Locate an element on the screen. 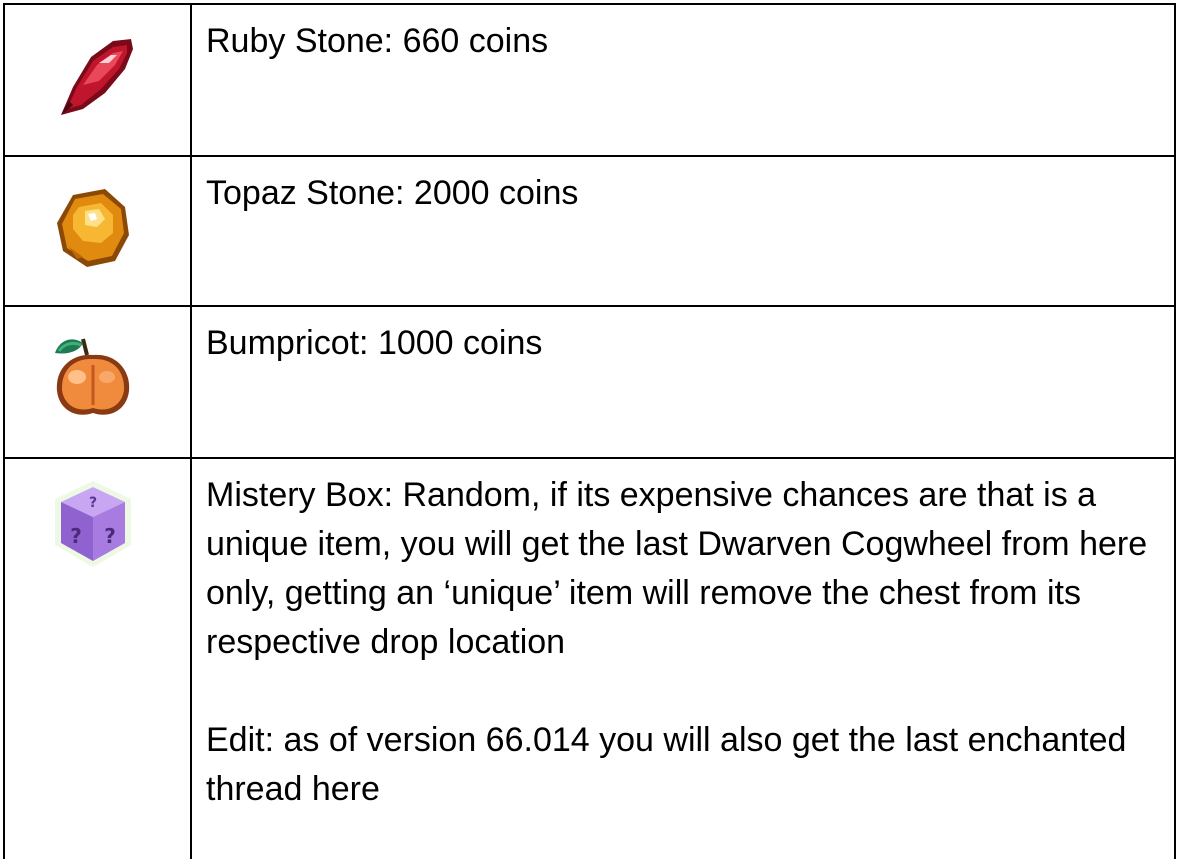 This screenshot has height=859, width=1179. ruby-stone-icon is located at coordinates (93, 77).